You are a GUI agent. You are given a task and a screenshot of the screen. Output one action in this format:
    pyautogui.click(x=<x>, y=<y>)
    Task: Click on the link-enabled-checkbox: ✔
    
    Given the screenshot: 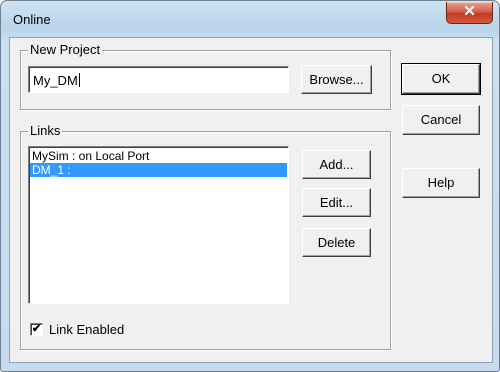 What is the action you would take?
    pyautogui.click(x=36, y=329)
    